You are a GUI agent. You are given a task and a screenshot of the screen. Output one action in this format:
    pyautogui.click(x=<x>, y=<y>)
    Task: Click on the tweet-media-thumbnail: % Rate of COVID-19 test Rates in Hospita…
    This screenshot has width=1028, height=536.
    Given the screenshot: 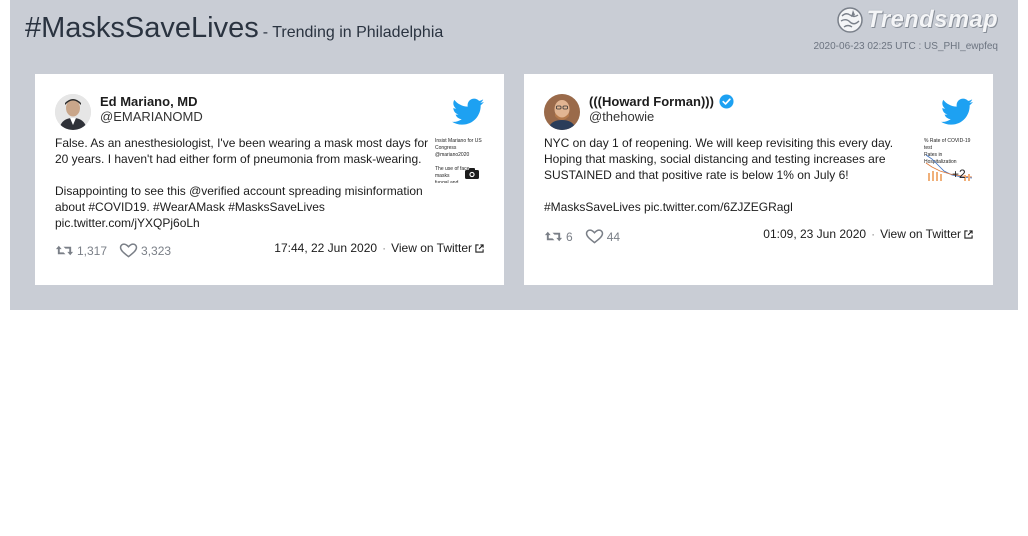 What is the action you would take?
    pyautogui.click(x=948, y=160)
    